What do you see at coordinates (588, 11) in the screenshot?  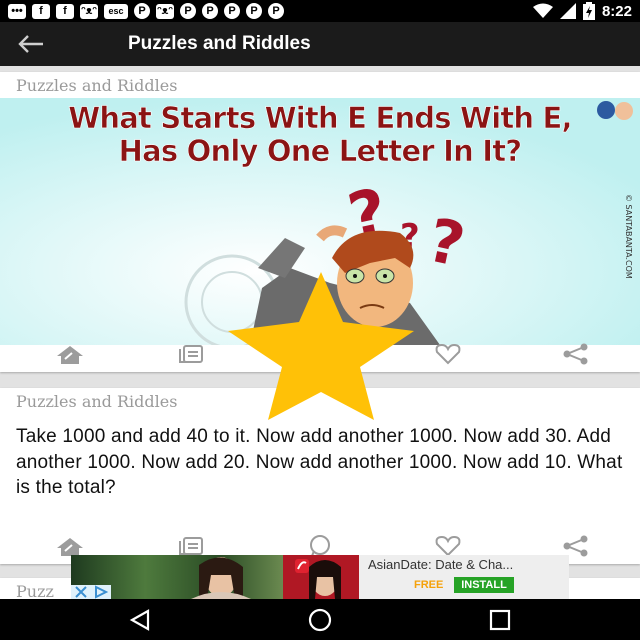 I see `battery-icon` at bounding box center [588, 11].